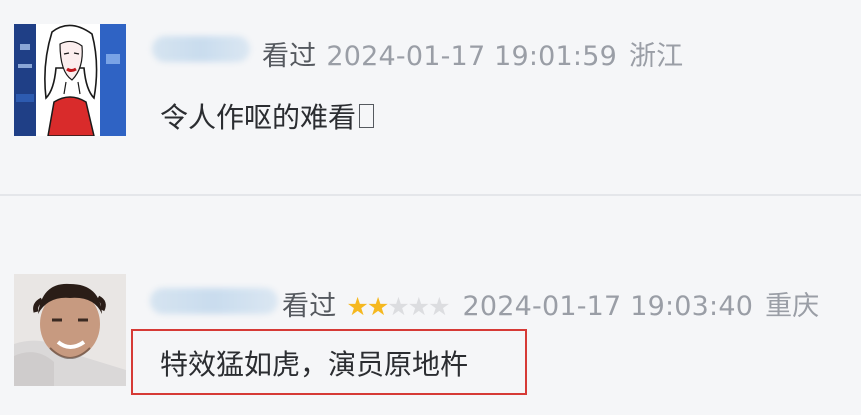 The height and width of the screenshot is (415, 861). What do you see at coordinates (258, 117) in the screenshot?
I see `comment-text-body: 令人作呕的难看` at bounding box center [258, 117].